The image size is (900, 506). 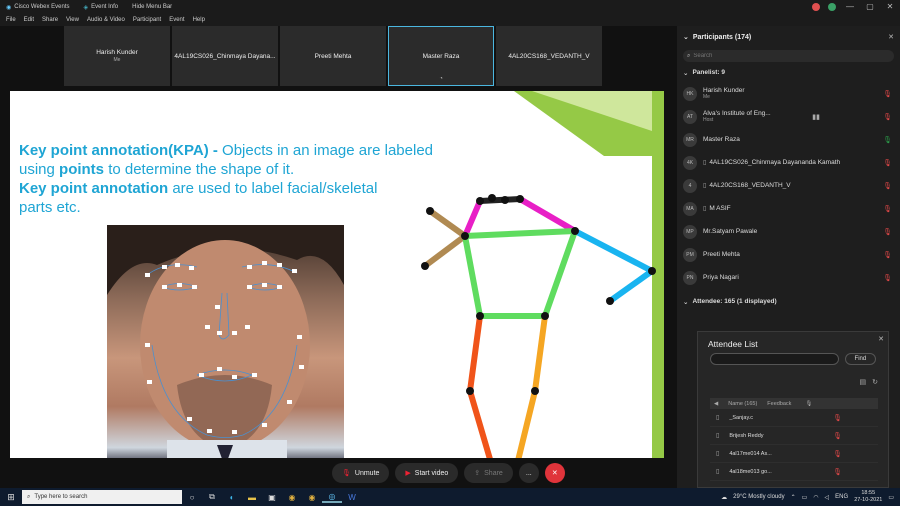 I want to click on edge-icon: ◐, so click(x=232, y=497).